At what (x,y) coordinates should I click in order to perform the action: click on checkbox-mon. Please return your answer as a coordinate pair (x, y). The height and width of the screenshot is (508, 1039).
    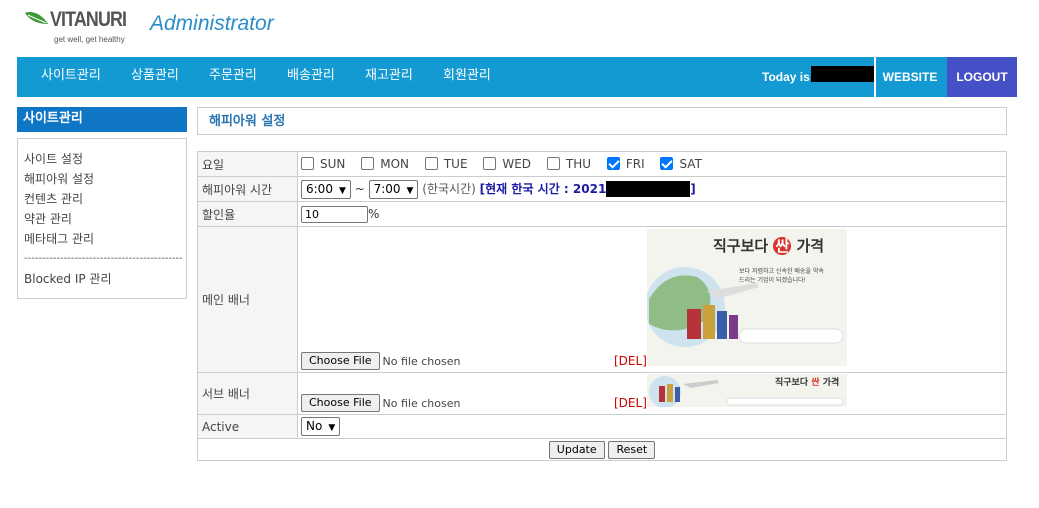
    Looking at the image, I should click on (368, 163).